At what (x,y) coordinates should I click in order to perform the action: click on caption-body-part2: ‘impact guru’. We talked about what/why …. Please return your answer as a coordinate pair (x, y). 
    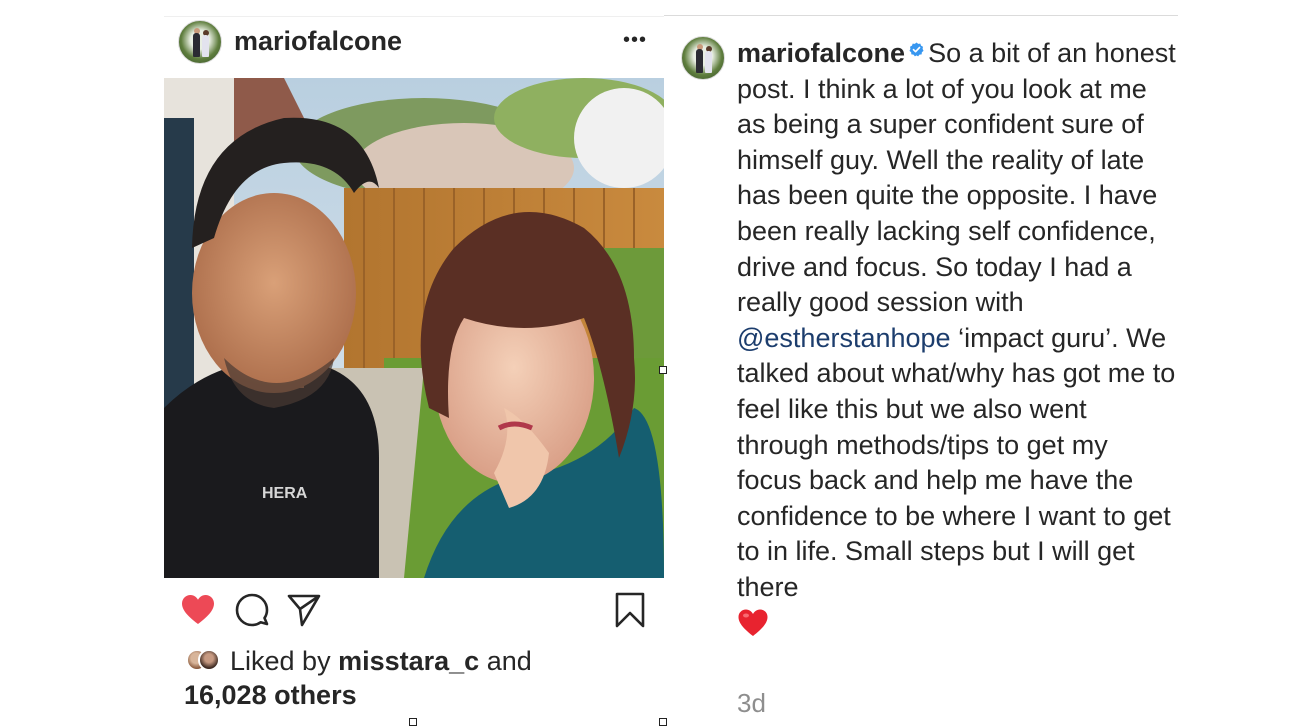
    Looking at the image, I should click on (956, 462).